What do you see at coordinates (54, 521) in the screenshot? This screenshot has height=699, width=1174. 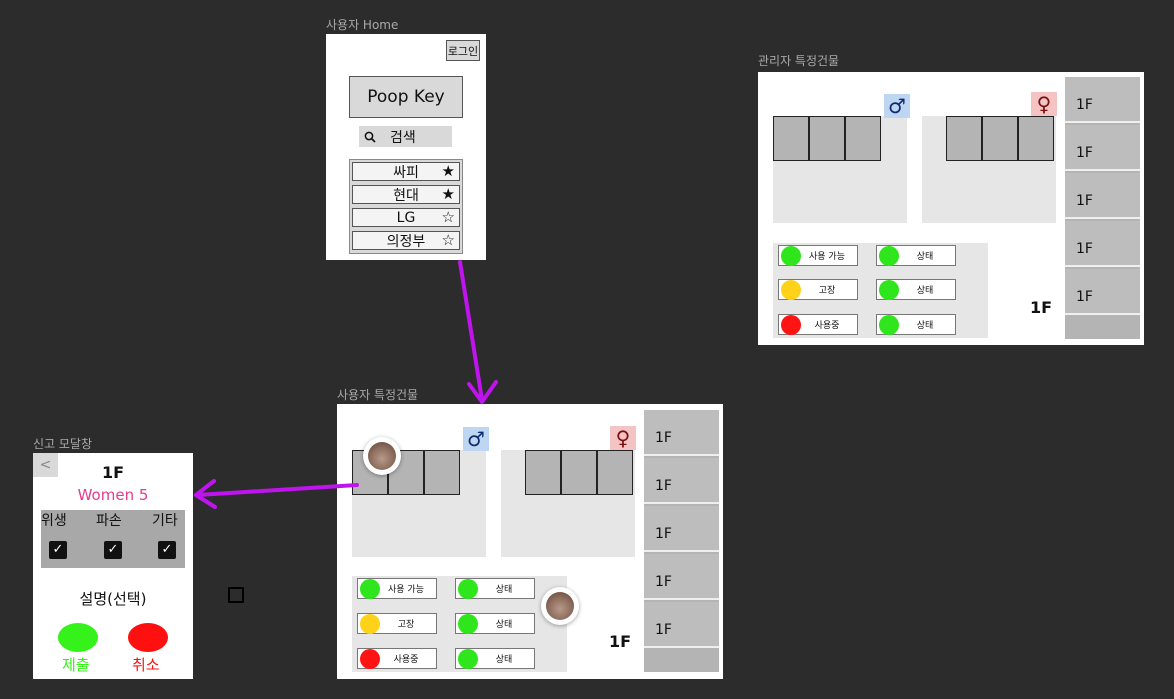 I see `category-label-hygiene: 위생` at bounding box center [54, 521].